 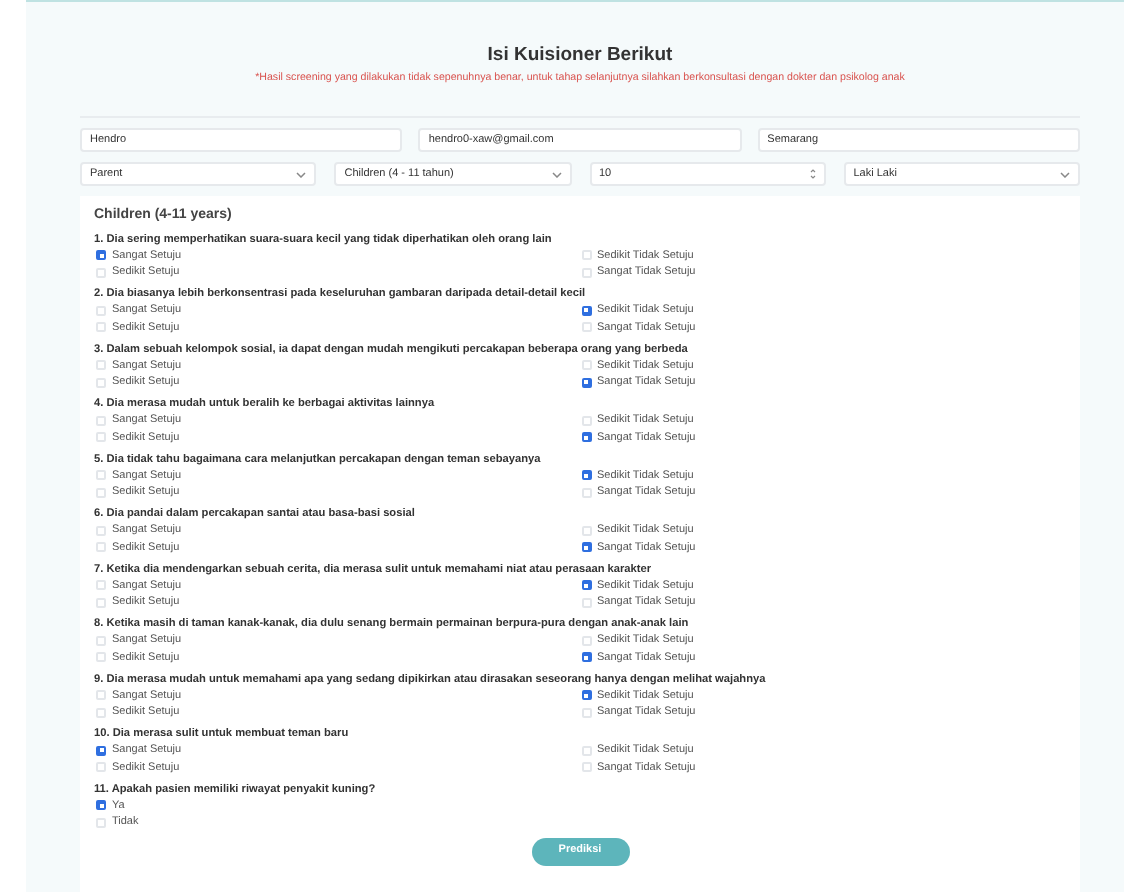 What do you see at coordinates (580, 56) in the screenshot?
I see `page-title: Isi Kuisioner Berikut` at bounding box center [580, 56].